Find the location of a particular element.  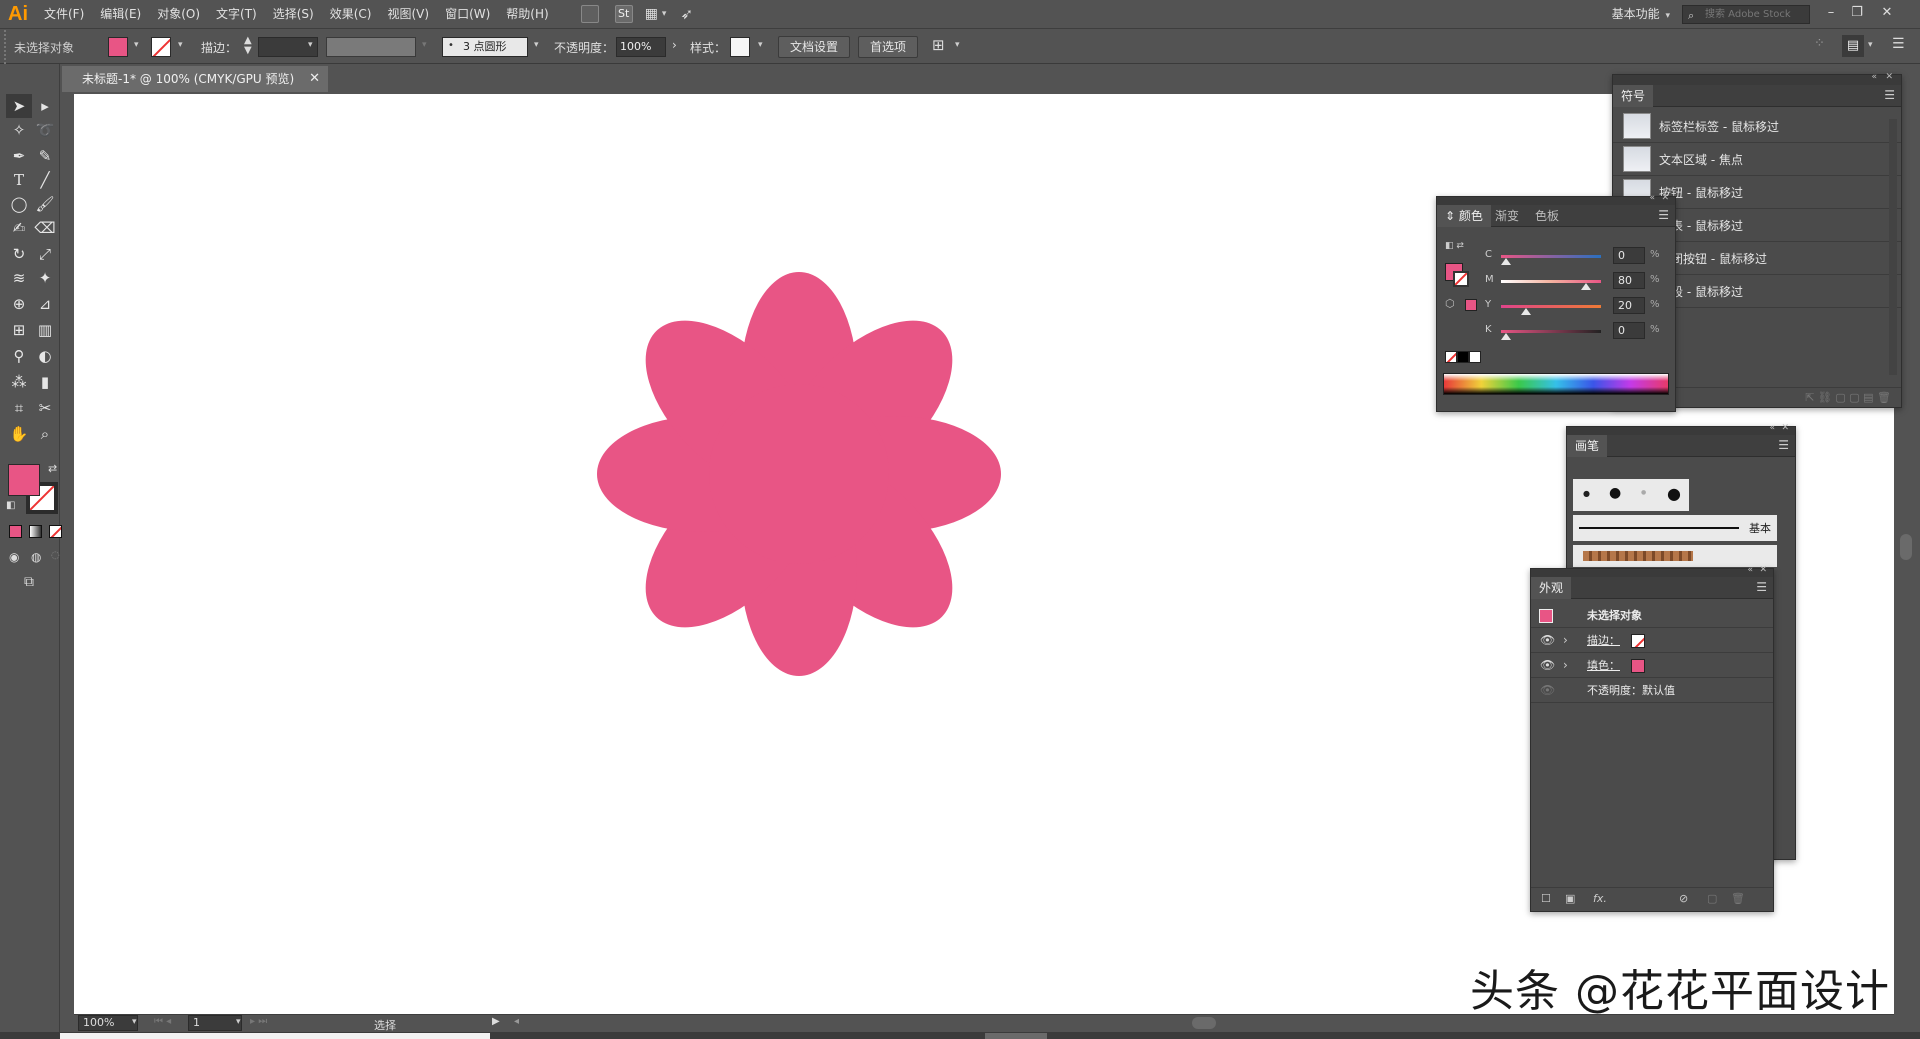

tab-symbols: 符号 is located at coordinates (1633, 96).